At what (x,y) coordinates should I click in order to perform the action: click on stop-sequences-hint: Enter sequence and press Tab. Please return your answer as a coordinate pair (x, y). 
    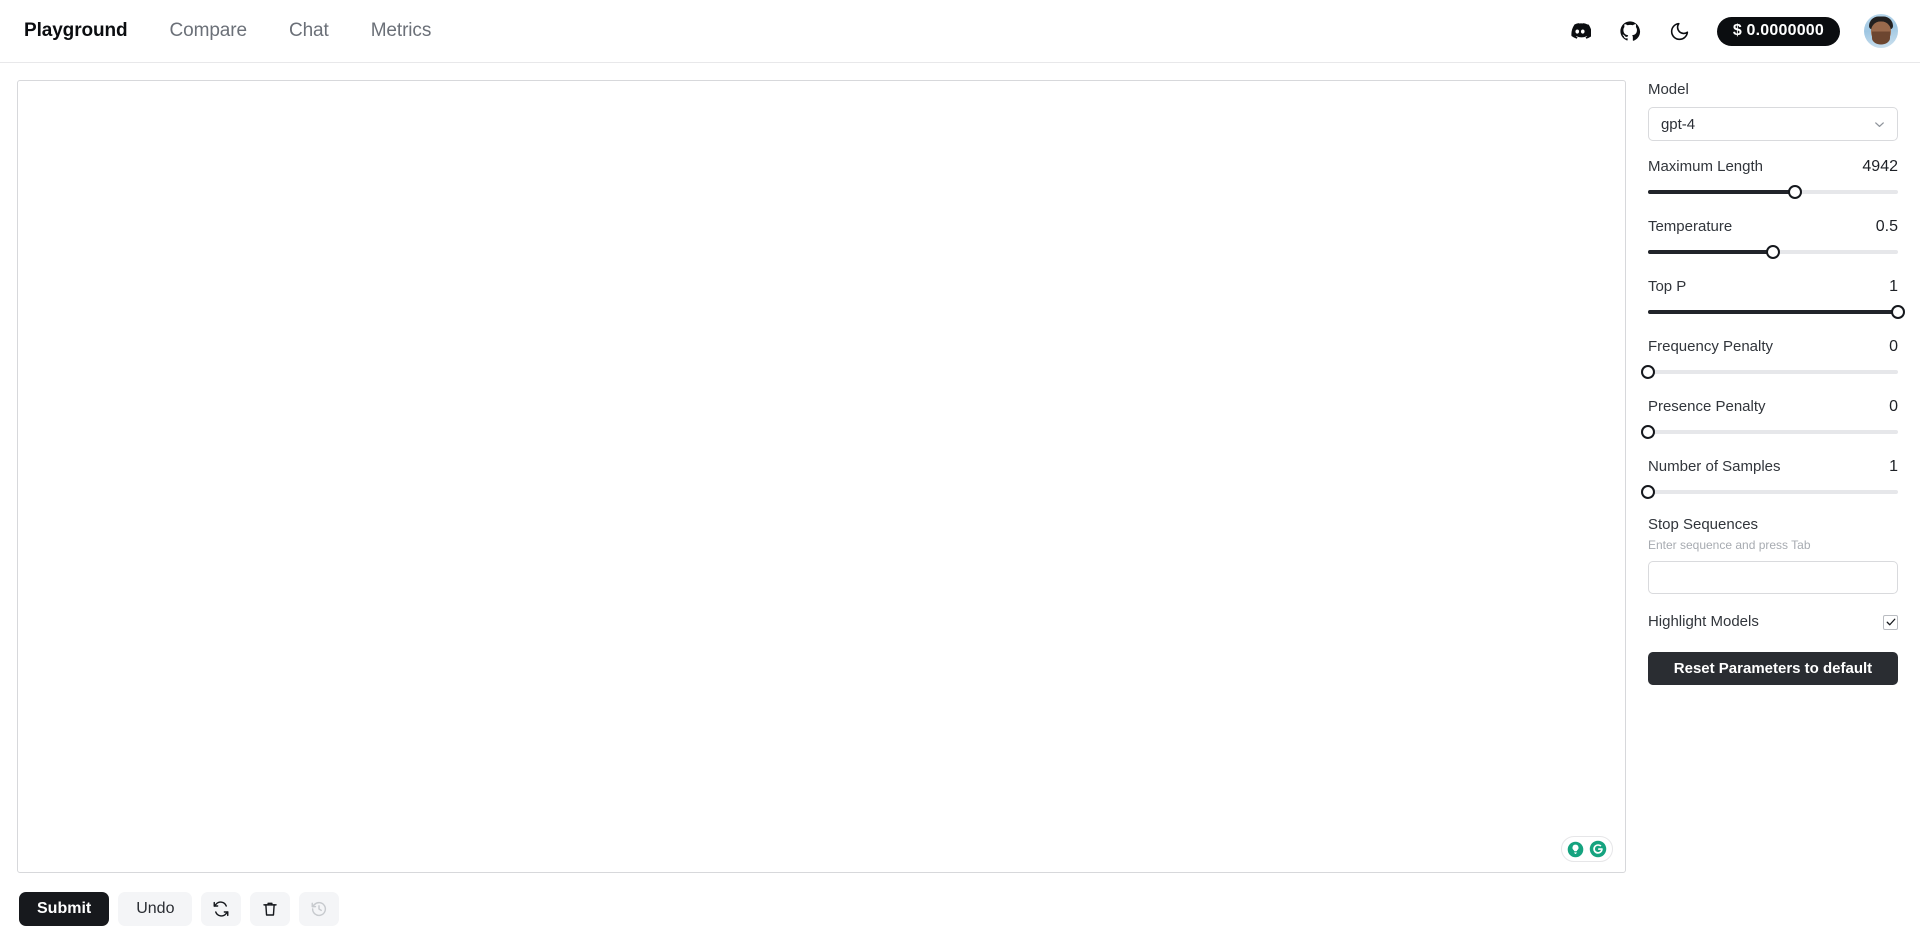
    Looking at the image, I should click on (1729, 545).